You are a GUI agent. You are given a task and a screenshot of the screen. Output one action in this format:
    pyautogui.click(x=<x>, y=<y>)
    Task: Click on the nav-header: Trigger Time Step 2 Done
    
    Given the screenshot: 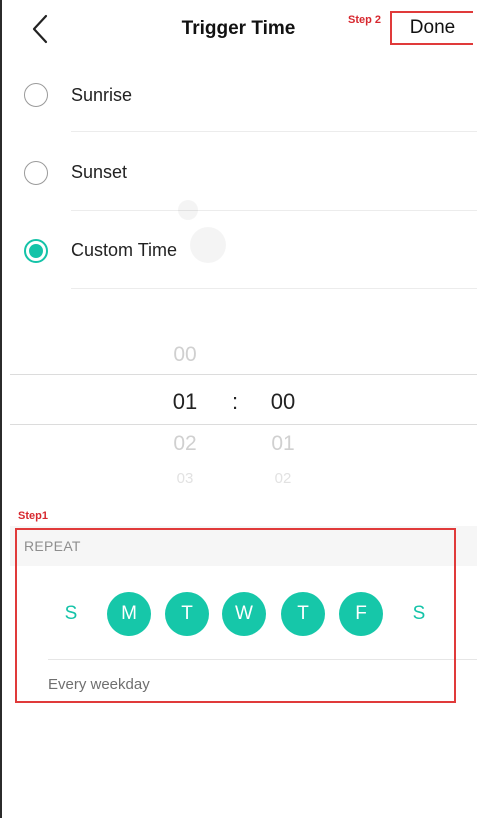 What is the action you would take?
    pyautogui.click(x=238, y=30)
    